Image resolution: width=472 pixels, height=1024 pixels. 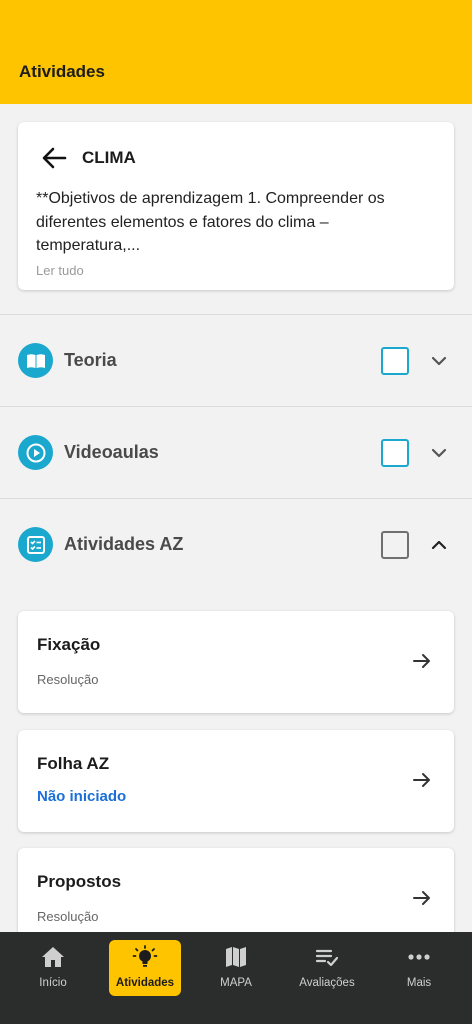 What do you see at coordinates (35, 544) in the screenshot?
I see `checklist-icon` at bounding box center [35, 544].